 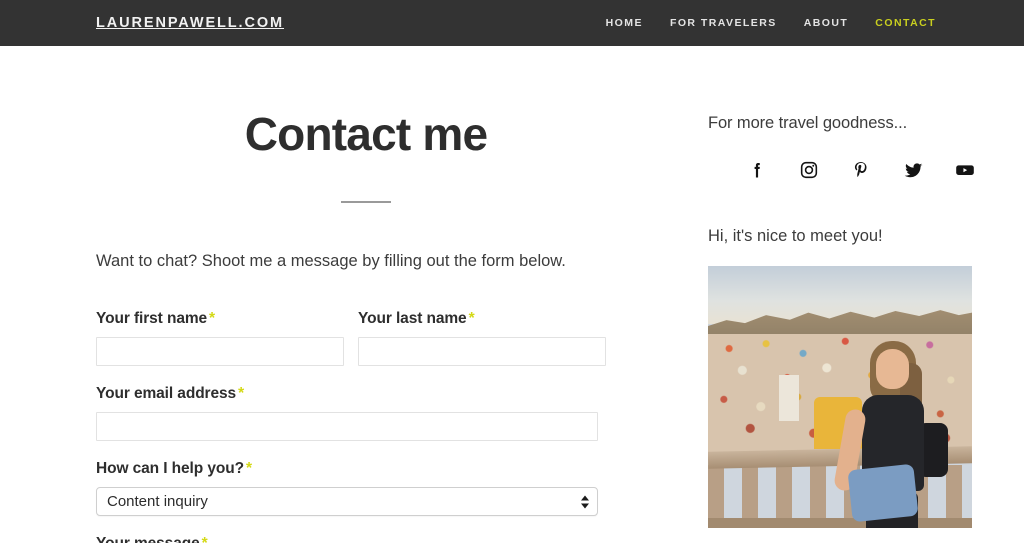 What do you see at coordinates (723, 23) in the screenshot?
I see `nav-item-for-travelers: FOR TRAVELERS` at bounding box center [723, 23].